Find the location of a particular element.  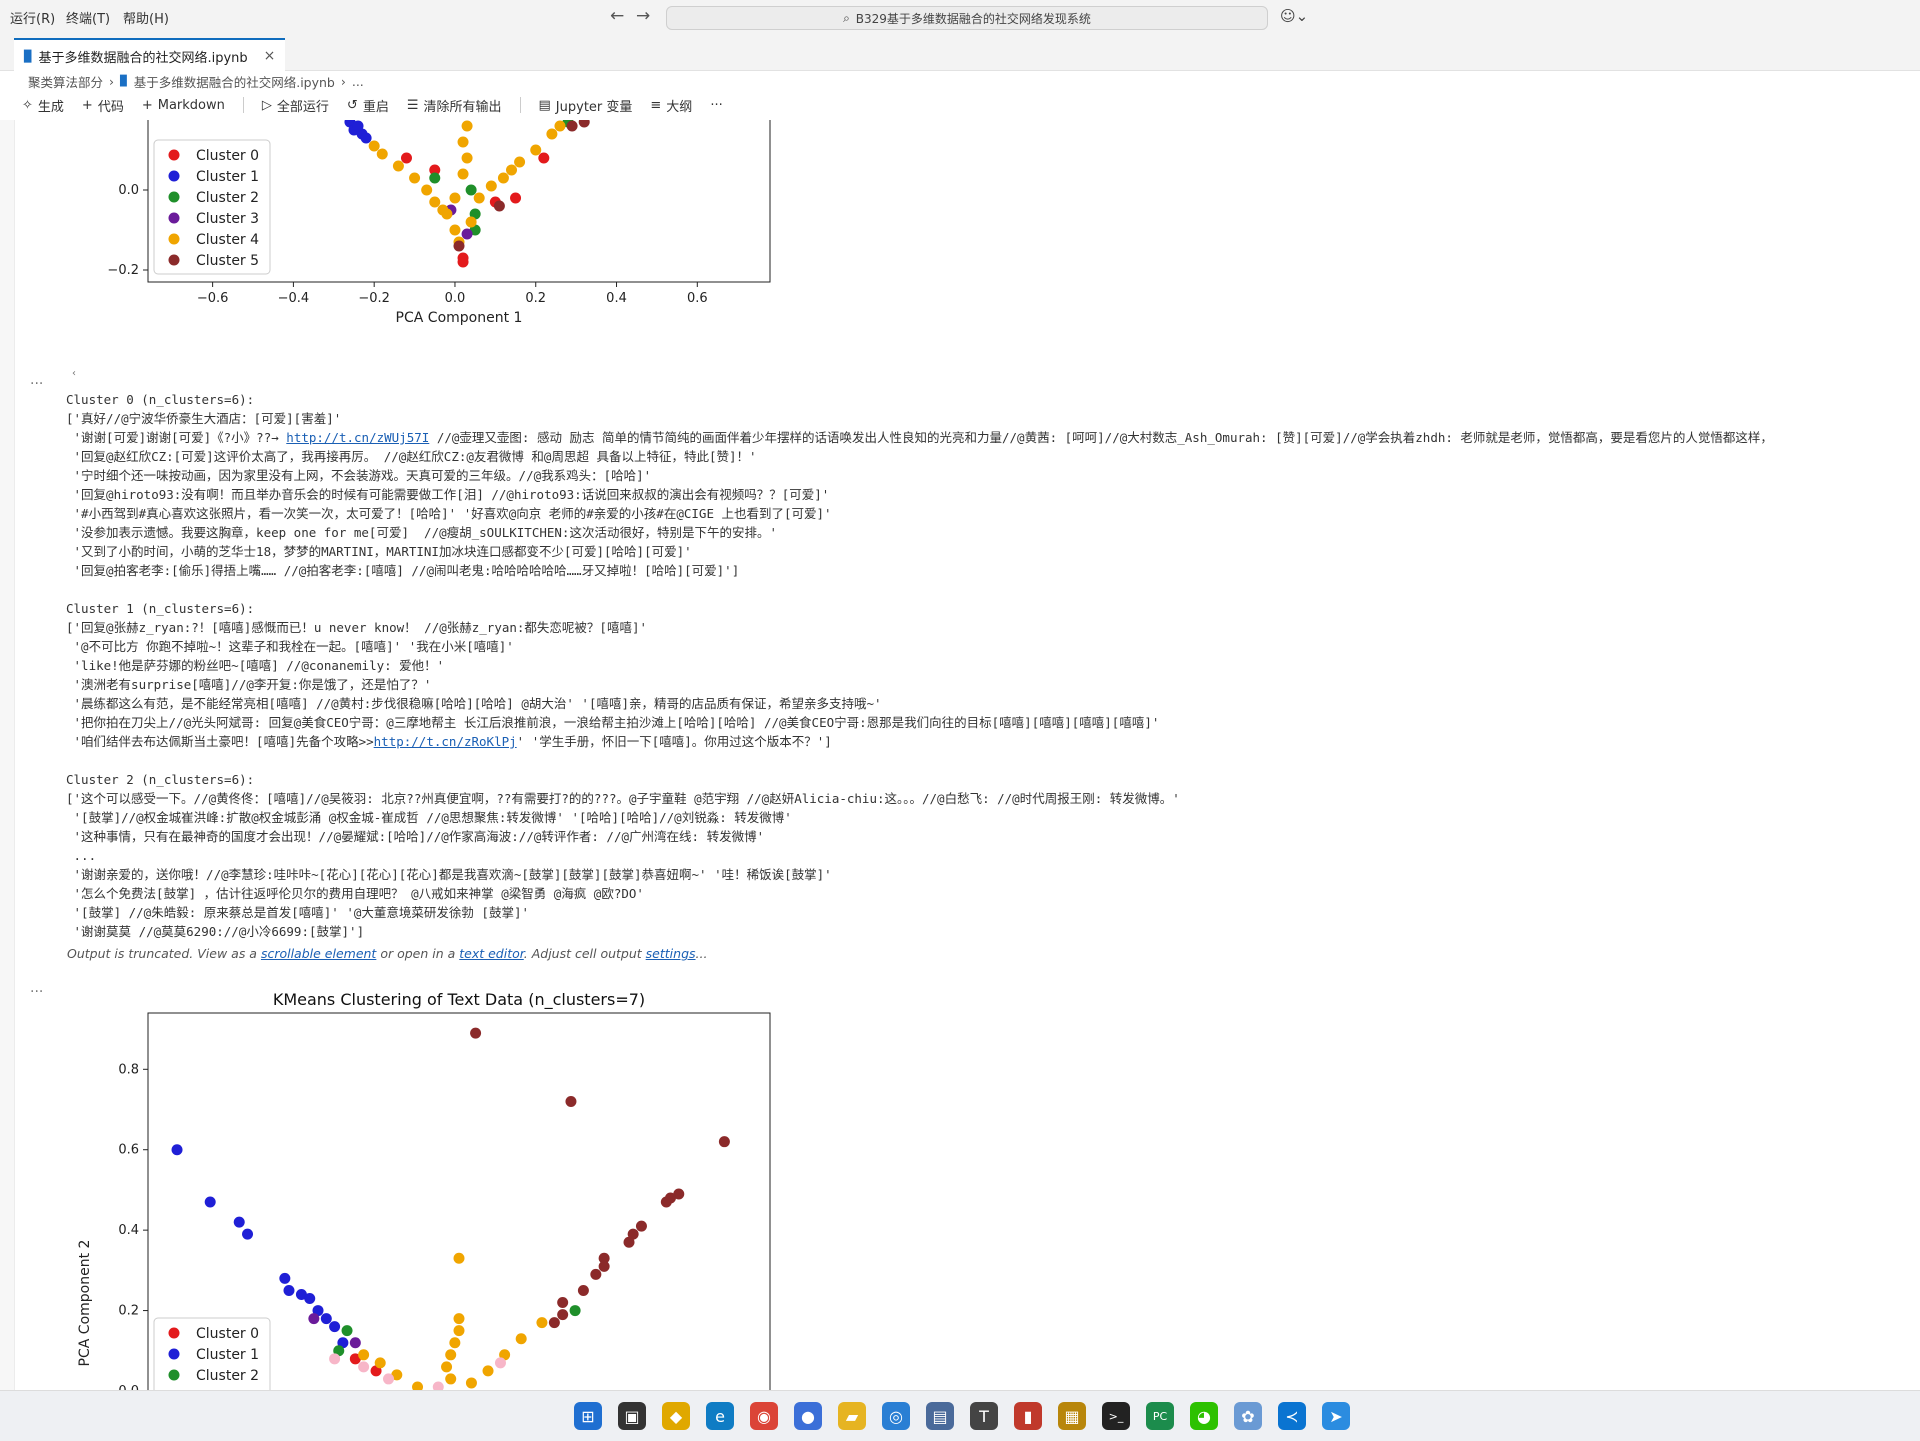

legend-label: Cluster 1 is located at coordinates (227, 1355).